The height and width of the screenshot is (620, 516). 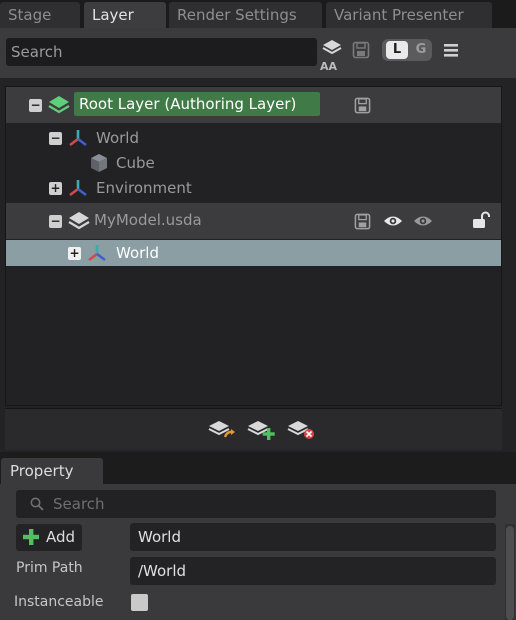 What do you see at coordinates (59, 602) in the screenshot?
I see `instanceable-label: Instanceable` at bounding box center [59, 602].